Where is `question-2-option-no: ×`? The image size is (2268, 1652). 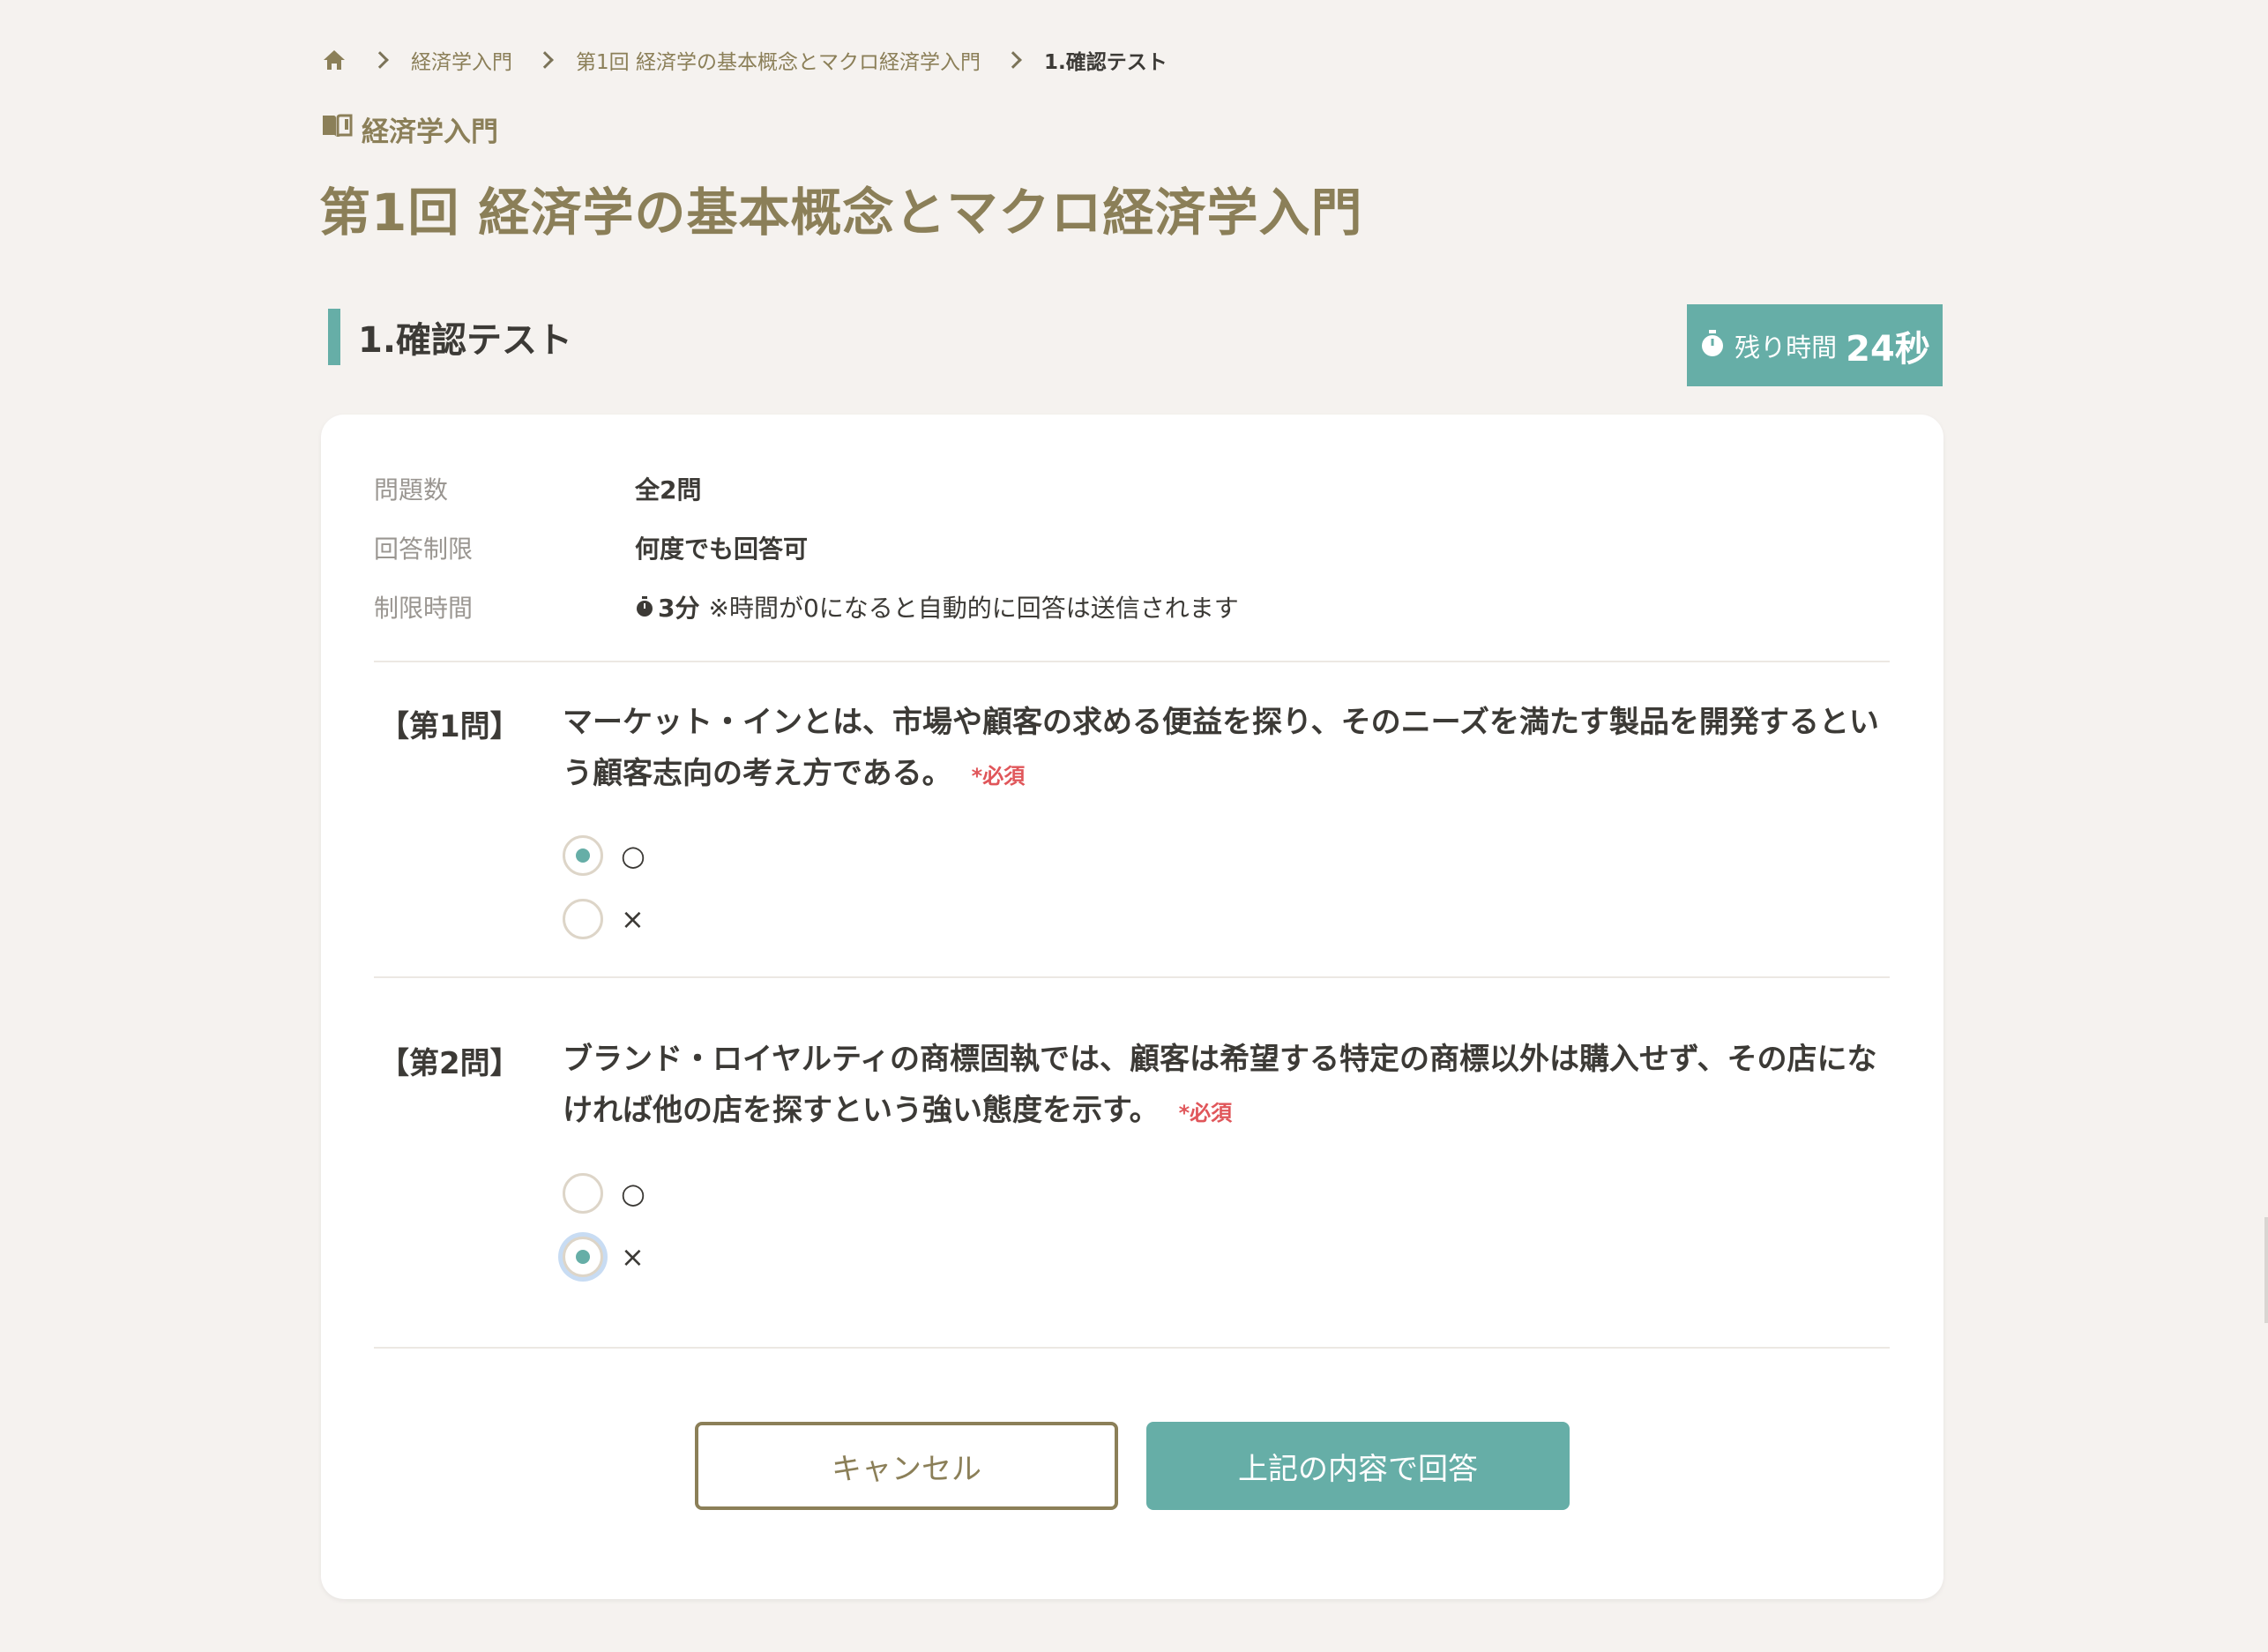 question-2-option-no: × is located at coordinates (604, 1257).